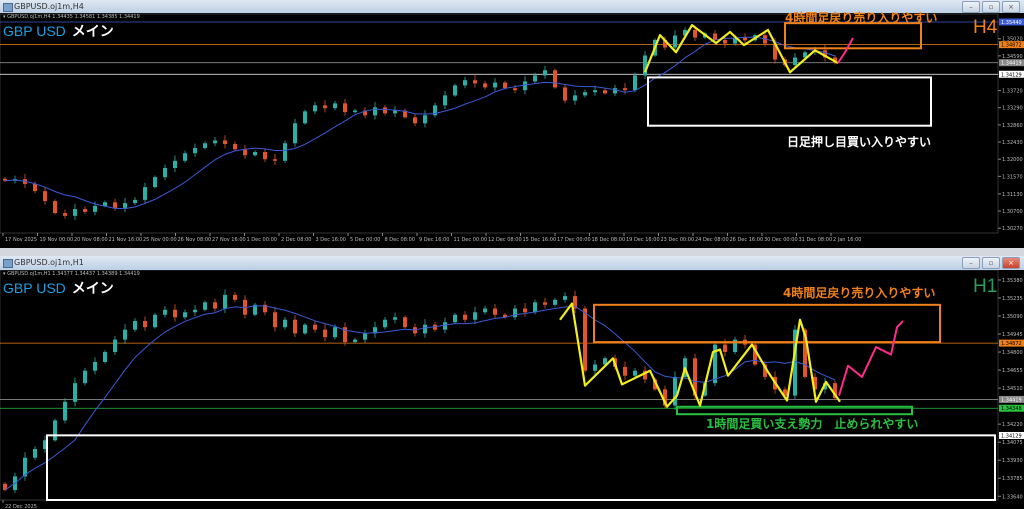 The height and width of the screenshot is (509, 1024). What do you see at coordinates (1011, 344) in the screenshot?
I see `price-label: 1.34872` at bounding box center [1011, 344].